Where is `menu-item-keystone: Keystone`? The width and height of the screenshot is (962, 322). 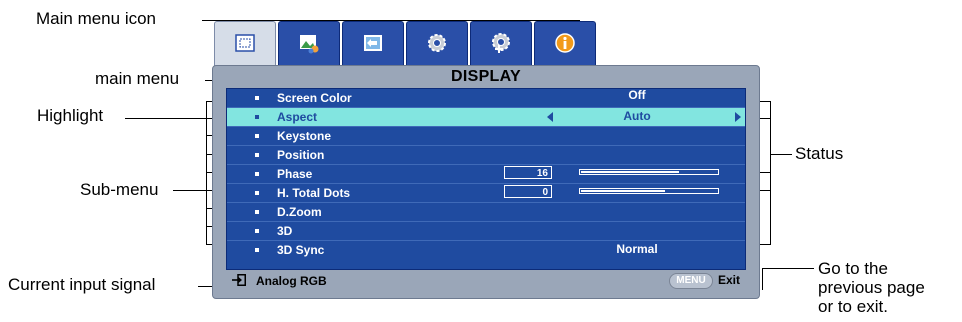
menu-item-keystone: Keystone is located at coordinates (486, 136).